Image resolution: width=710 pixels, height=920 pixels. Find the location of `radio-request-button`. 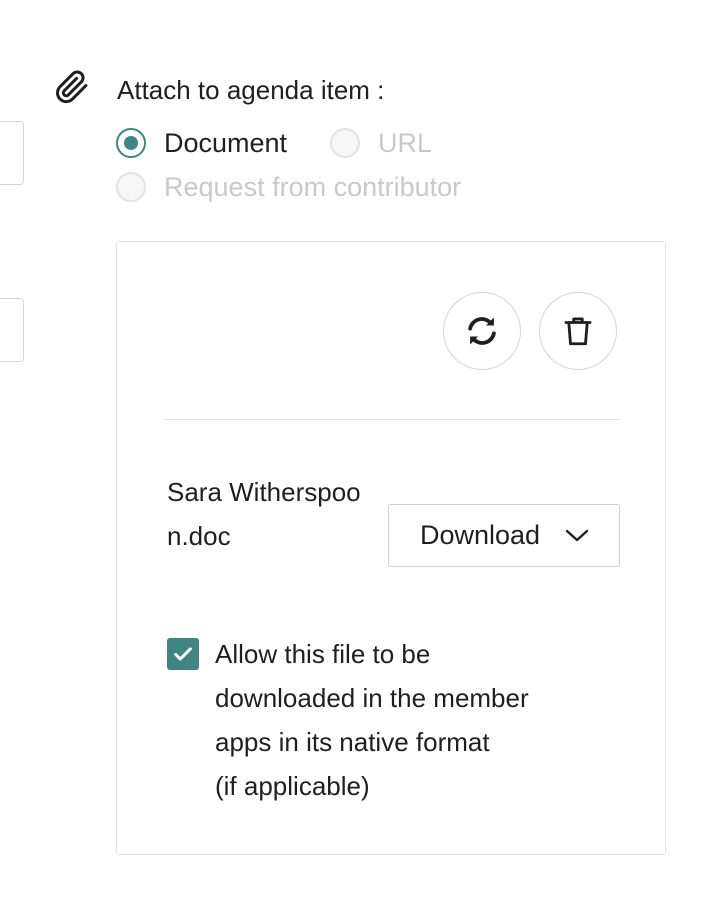

radio-request-button is located at coordinates (131, 187).